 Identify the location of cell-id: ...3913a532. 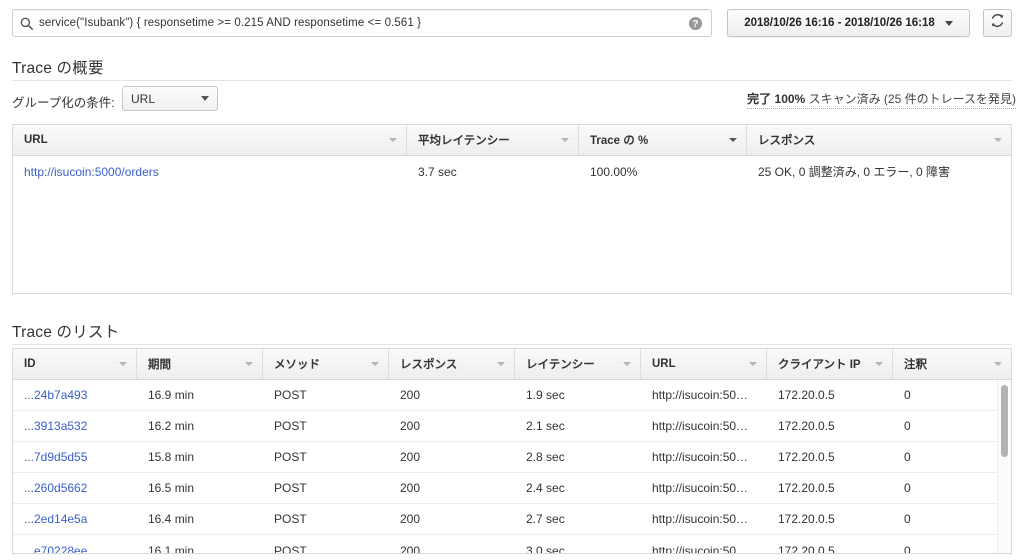
(75, 426).